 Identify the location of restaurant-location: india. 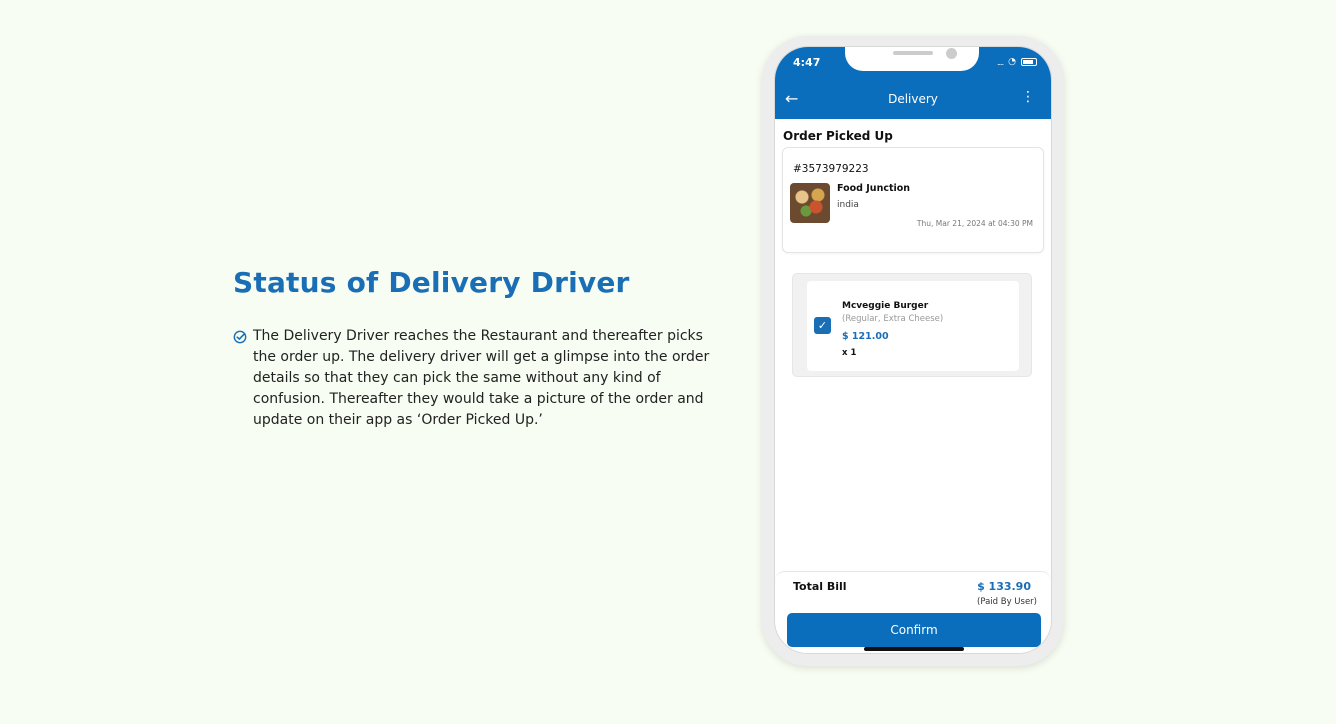
(848, 205).